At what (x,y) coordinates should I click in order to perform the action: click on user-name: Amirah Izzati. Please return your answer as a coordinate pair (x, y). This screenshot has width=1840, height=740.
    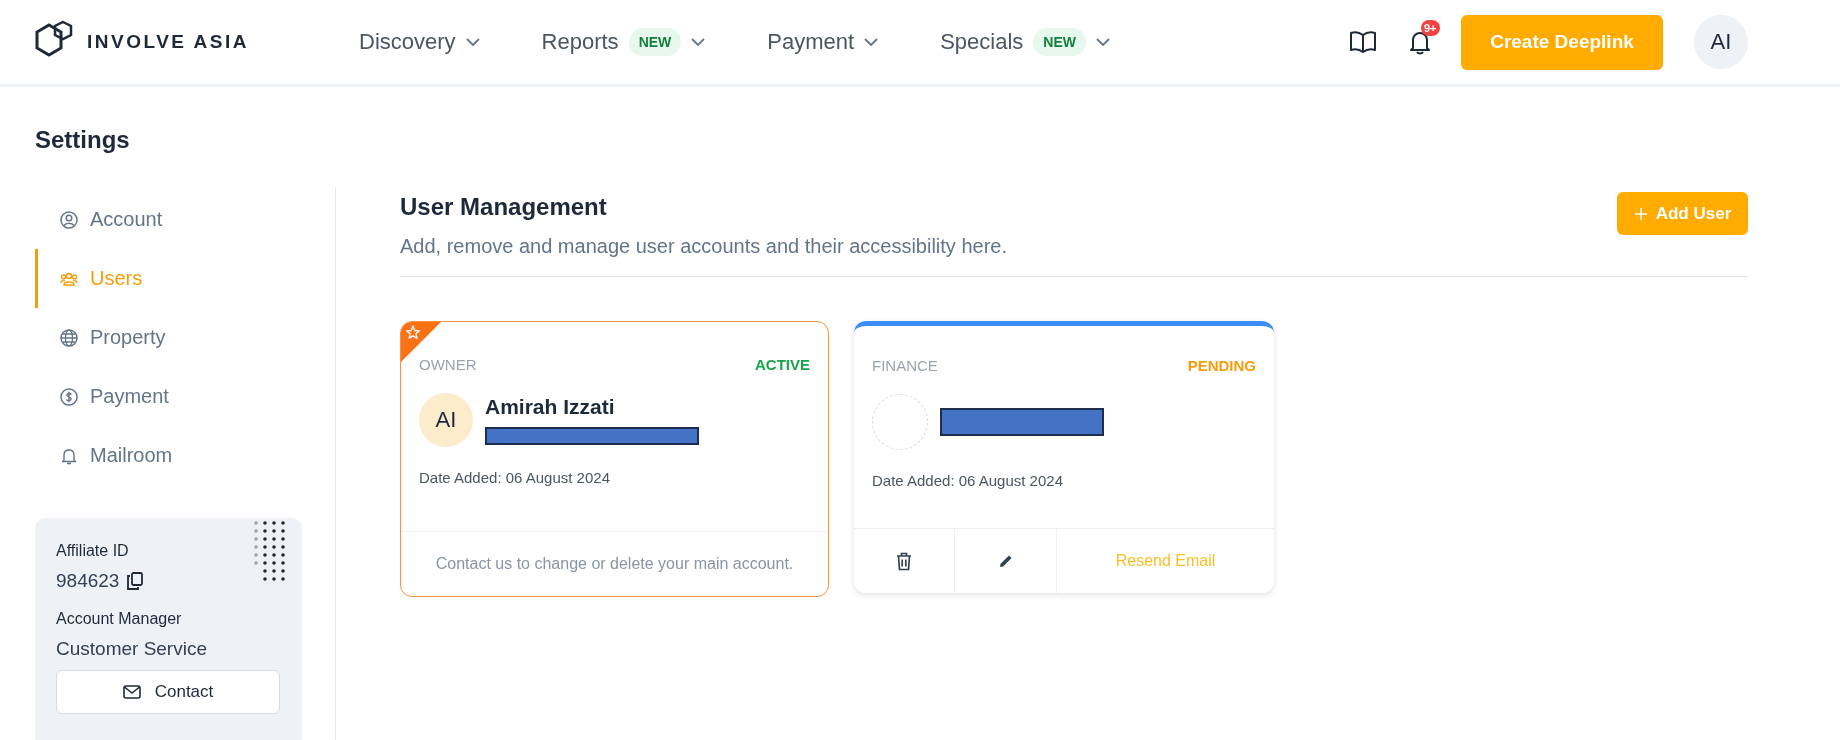
    Looking at the image, I should click on (550, 407).